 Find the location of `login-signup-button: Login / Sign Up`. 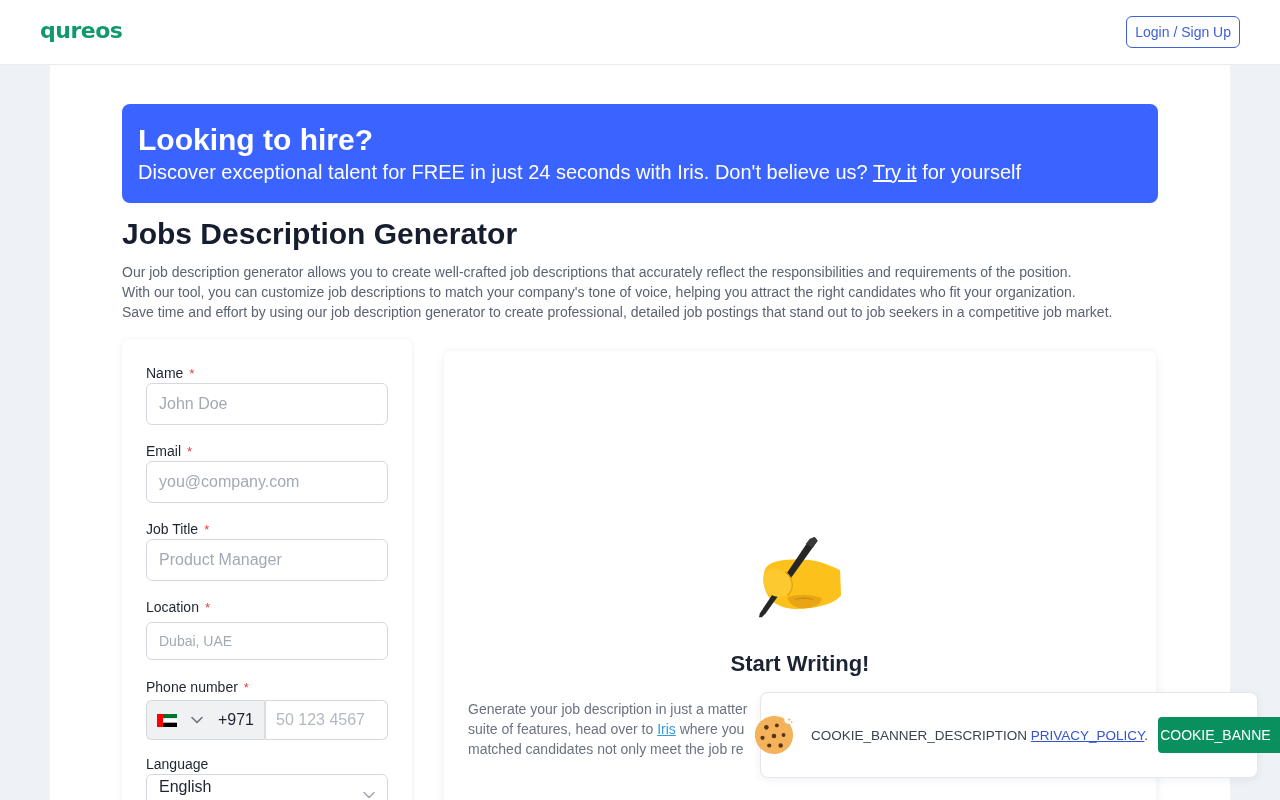

login-signup-button: Login / Sign Up is located at coordinates (1183, 31).